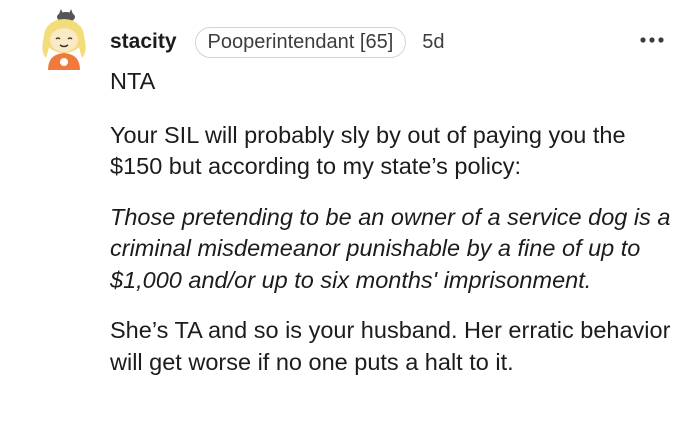  What do you see at coordinates (143, 42) in the screenshot?
I see `username-link: stacity` at bounding box center [143, 42].